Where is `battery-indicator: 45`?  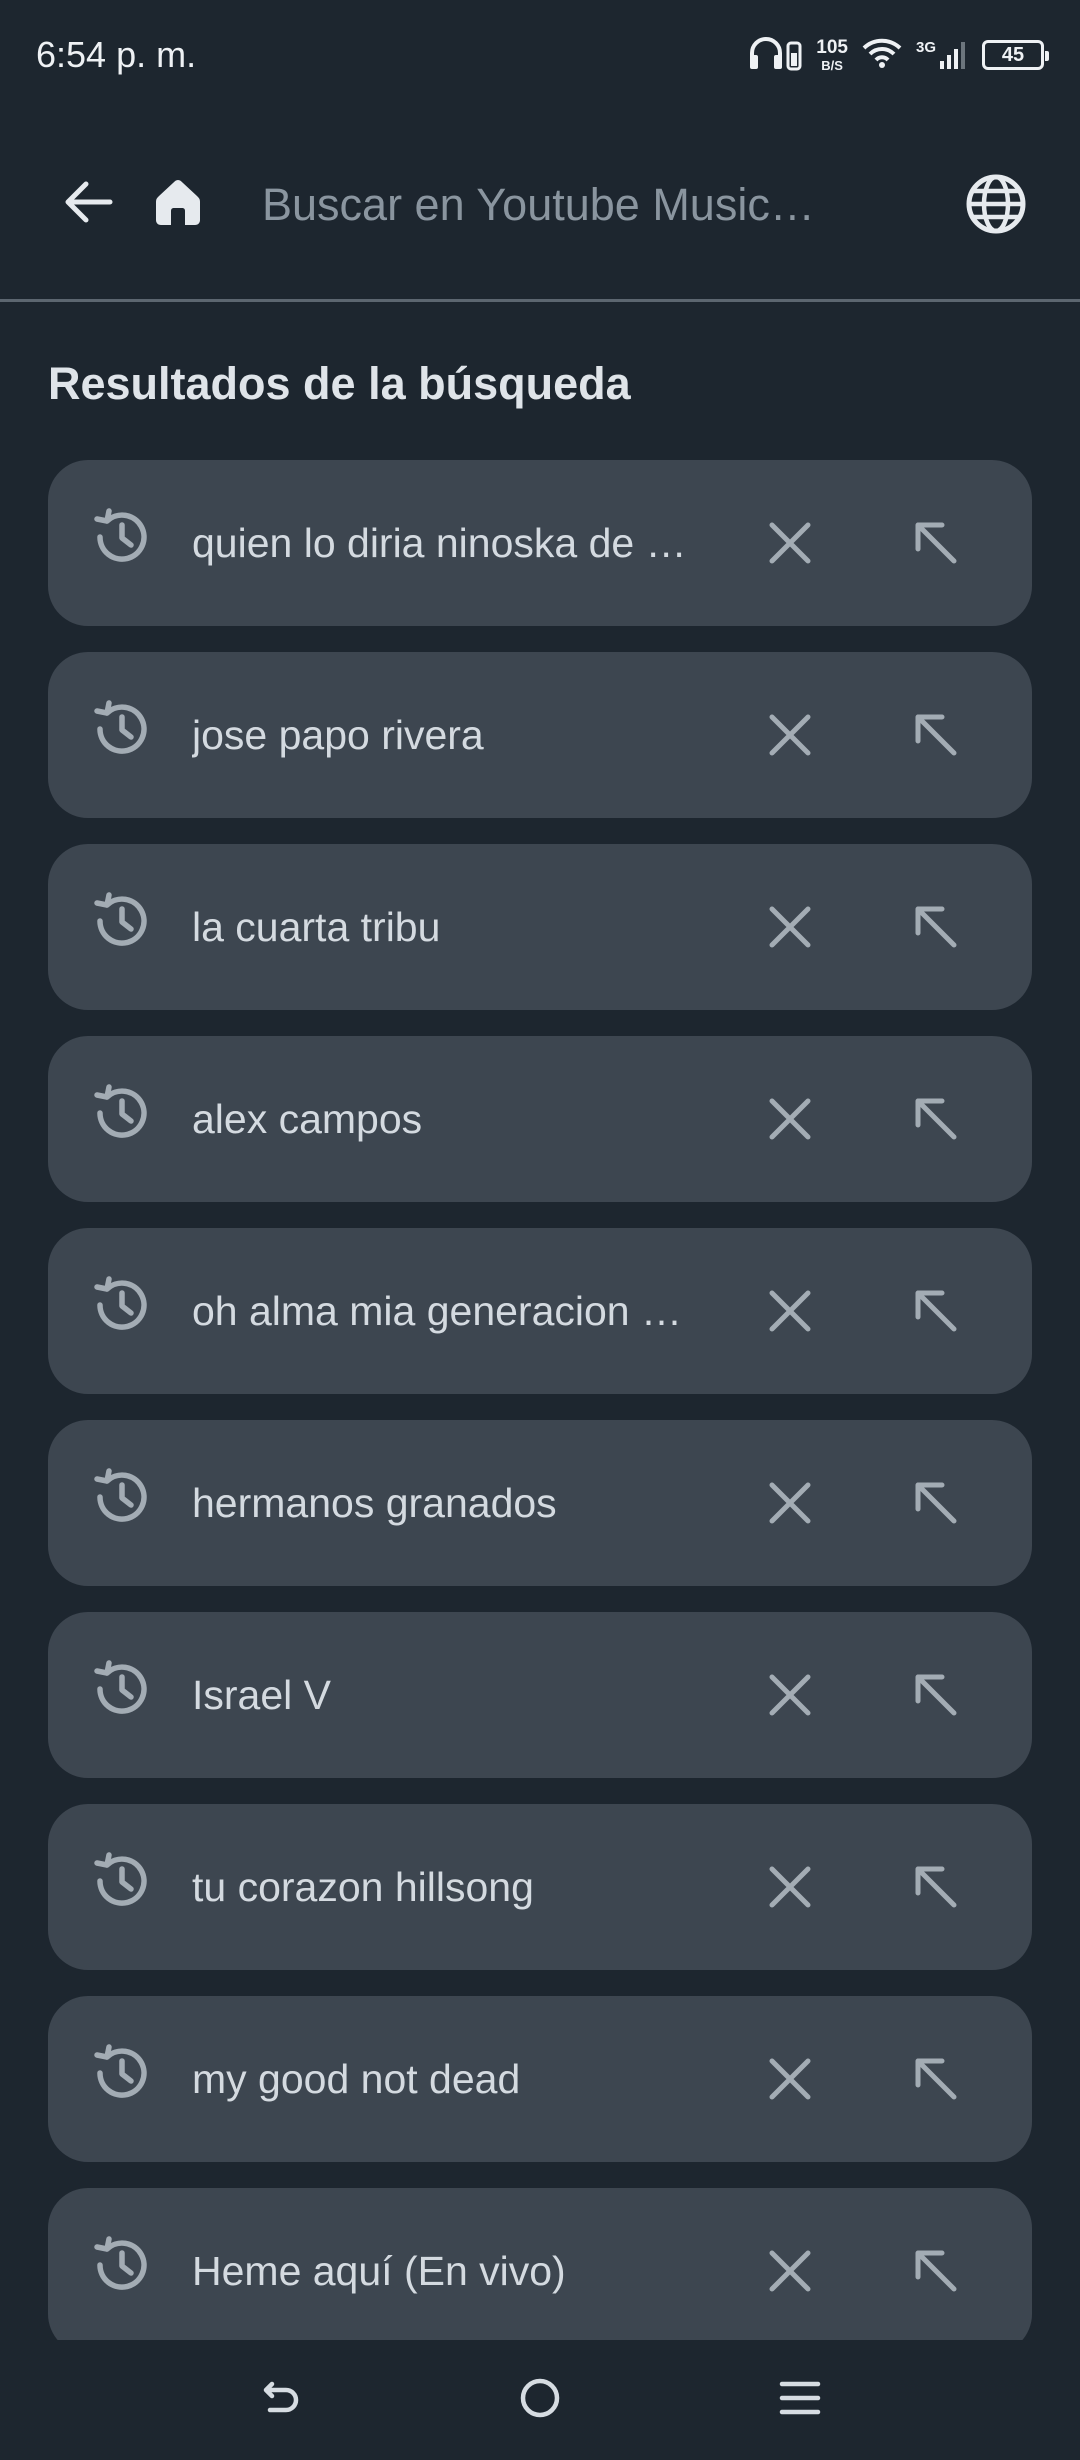 battery-indicator: 45 is located at coordinates (1015, 55).